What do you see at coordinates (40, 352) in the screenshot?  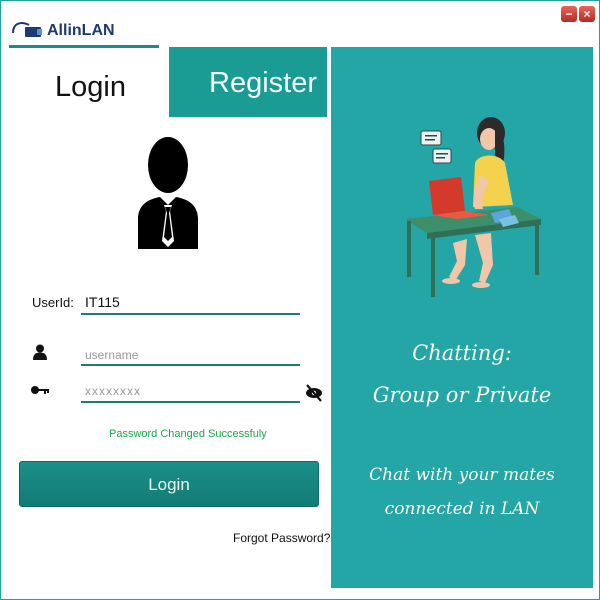 I see `user-icon` at bounding box center [40, 352].